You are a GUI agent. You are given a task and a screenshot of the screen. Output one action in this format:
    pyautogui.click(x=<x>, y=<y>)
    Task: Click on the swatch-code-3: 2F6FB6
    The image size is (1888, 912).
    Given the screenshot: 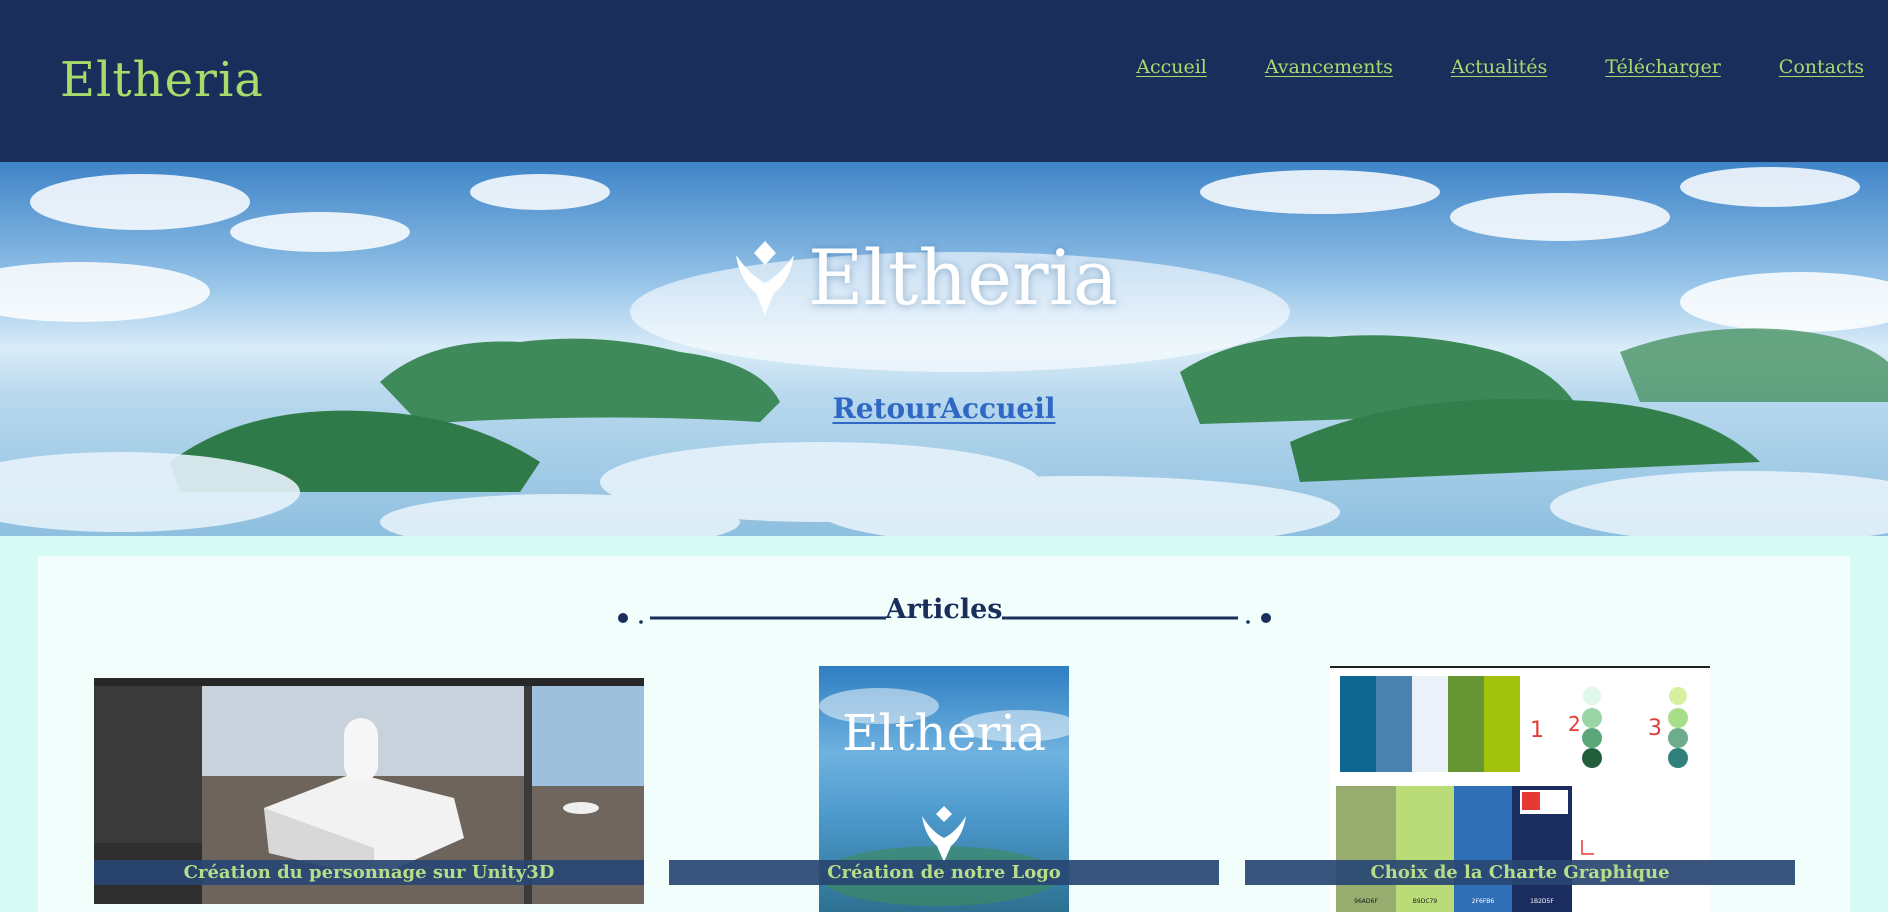 What is the action you would take?
    pyautogui.click(x=1483, y=901)
    